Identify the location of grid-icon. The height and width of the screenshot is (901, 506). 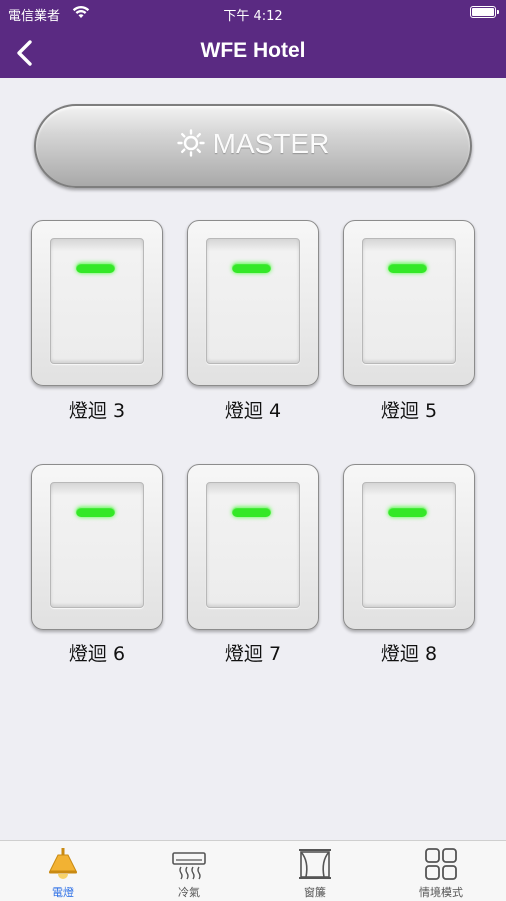
(441, 864).